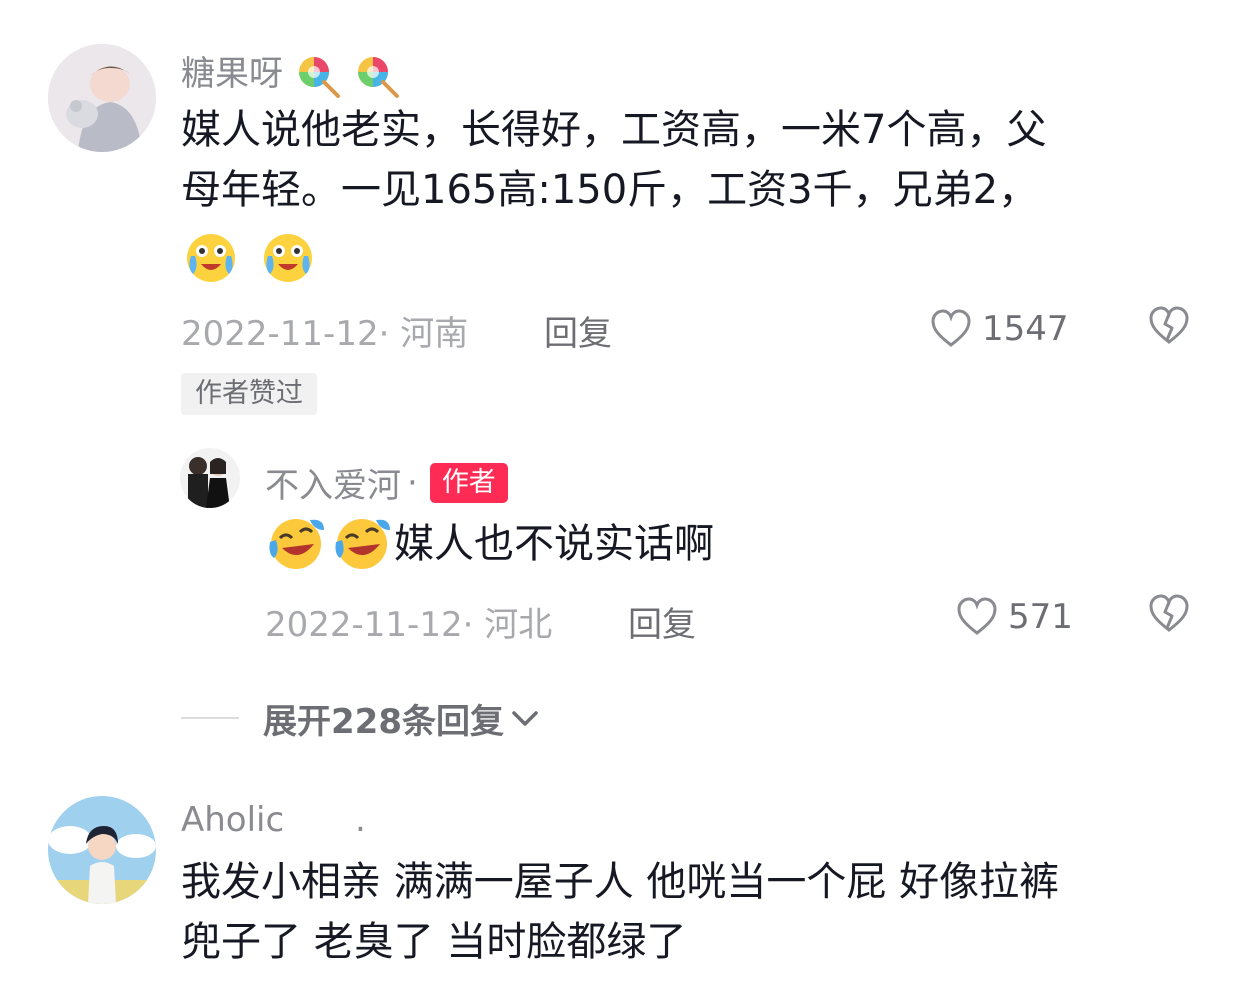 This screenshot has width=1242, height=984. What do you see at coordinates (1025, 329) in the screenshot?
I see `like-count: 1547` at bounding box center [1025, 329].